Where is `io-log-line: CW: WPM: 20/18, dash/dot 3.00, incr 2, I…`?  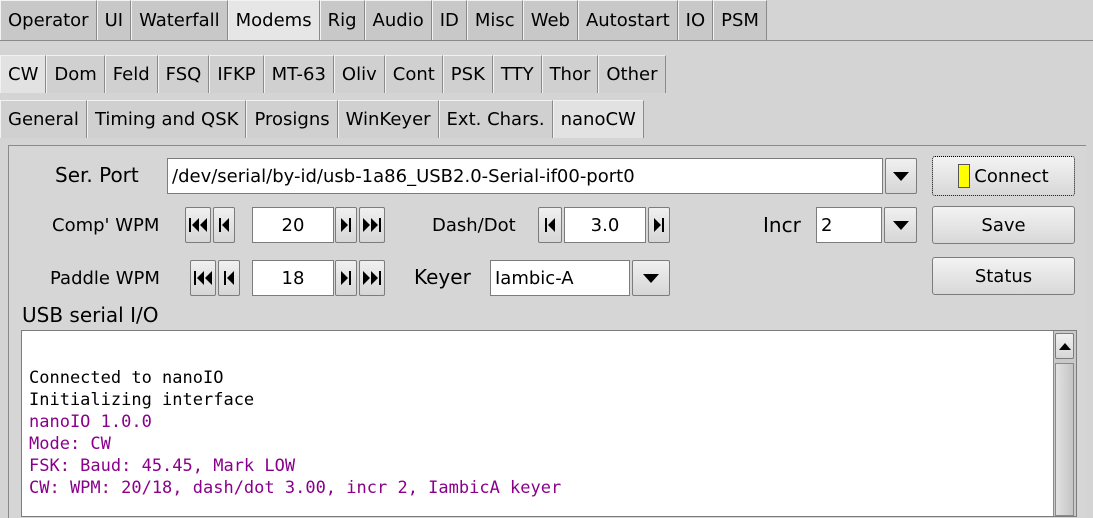 io-log-line: CW: WPM: 20/18, dash/dot 3.00, incr 2, I… is located at coordinates (295, 488).